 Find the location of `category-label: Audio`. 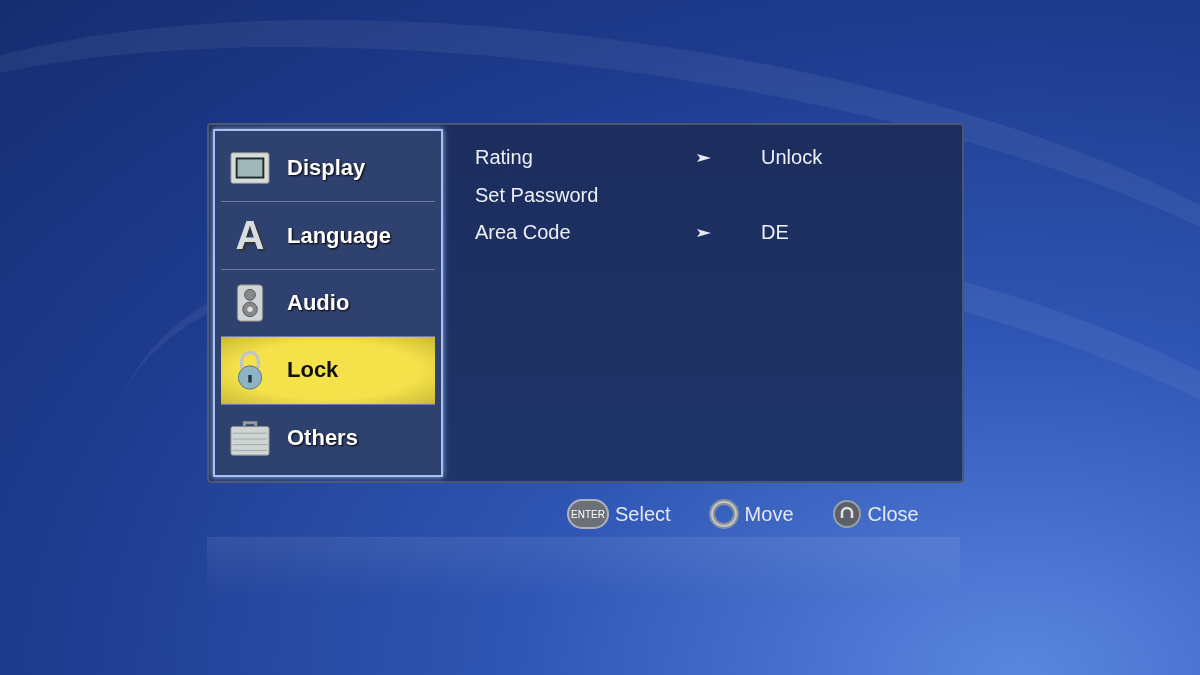

category-label: Audio is located at coordinates (318, 303).